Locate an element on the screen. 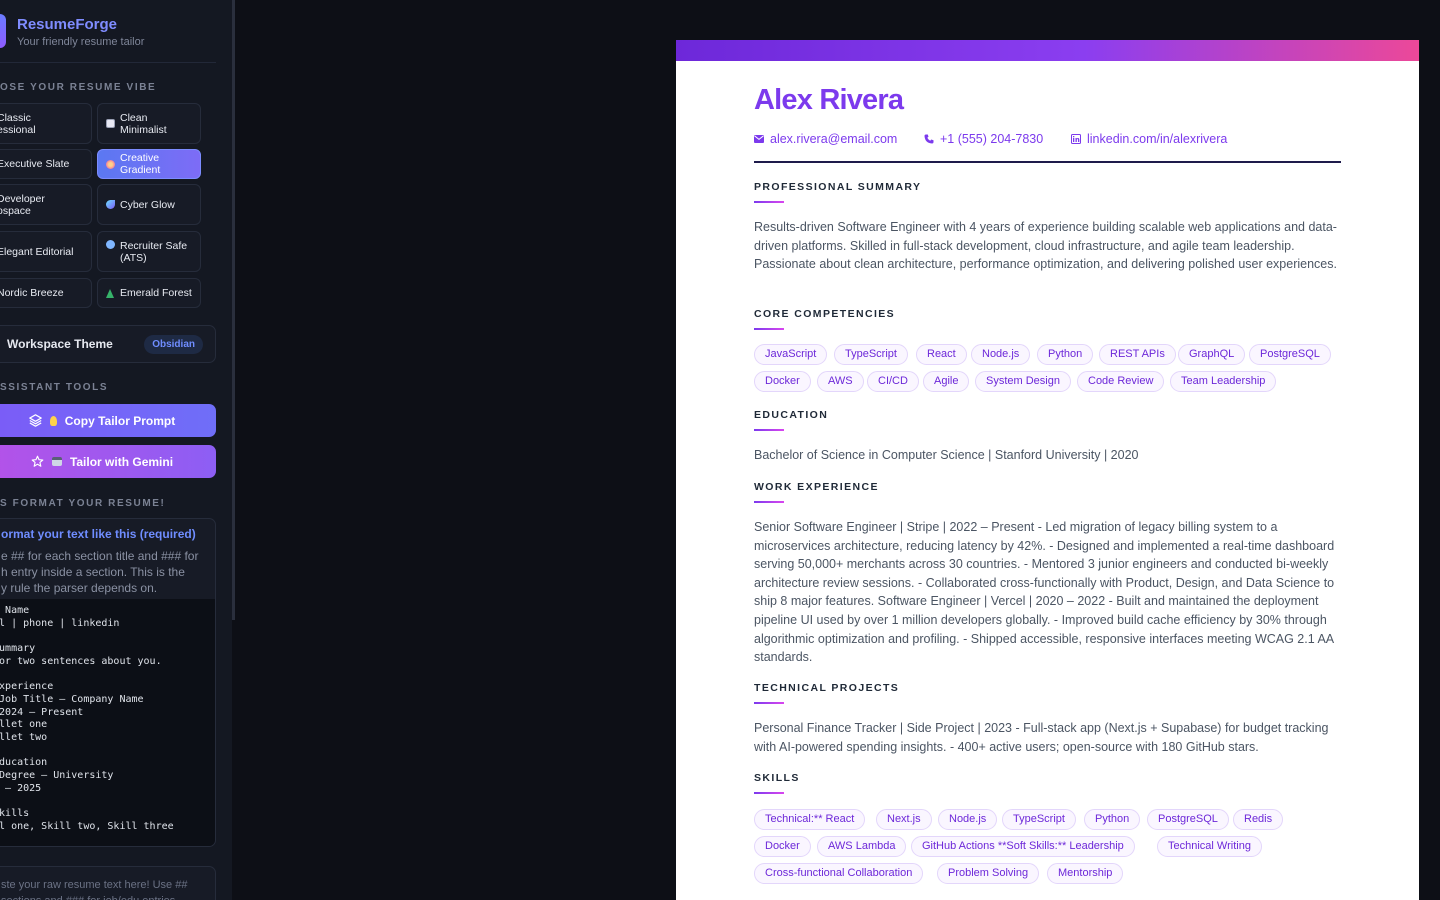 The height and width of the screenshot is (900, 1440). sidebar-scrollbar is located at coordinates (233, 310).